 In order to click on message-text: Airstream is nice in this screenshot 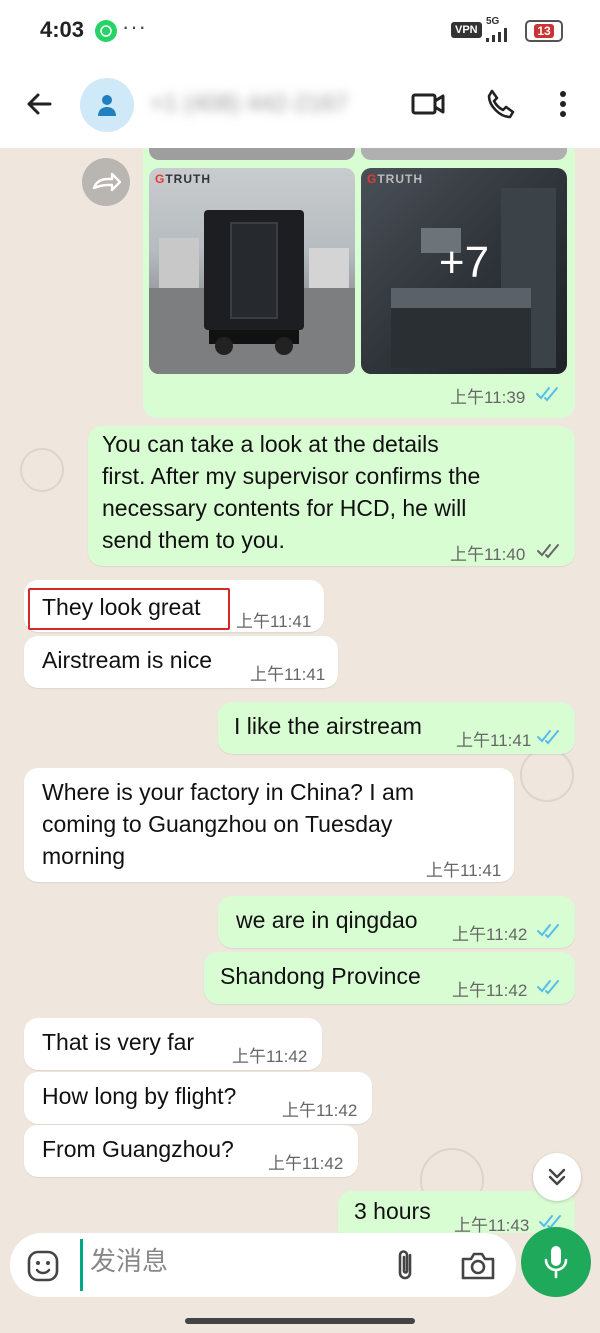, I will do `click(127, 660)`.